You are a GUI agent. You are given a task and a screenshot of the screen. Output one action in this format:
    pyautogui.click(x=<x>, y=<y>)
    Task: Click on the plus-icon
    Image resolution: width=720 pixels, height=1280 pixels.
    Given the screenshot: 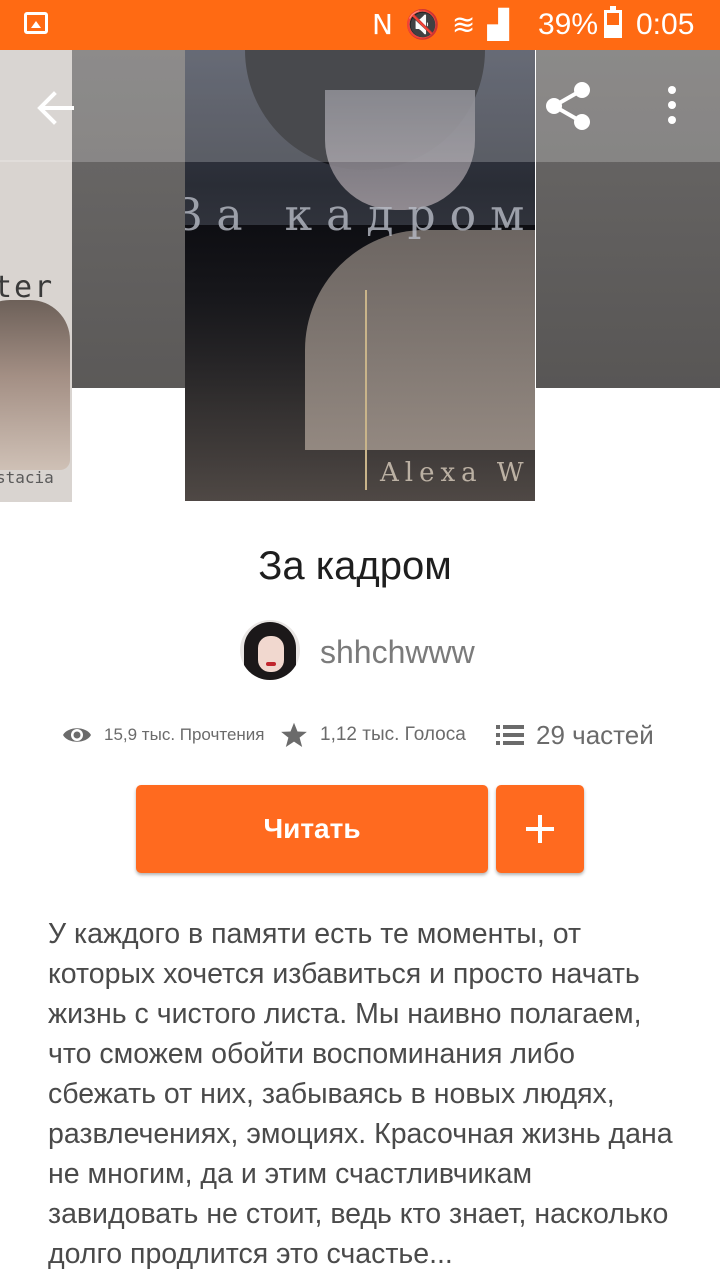 What is the action you would take?
    pyautogui.click(x=540, y=829)
    